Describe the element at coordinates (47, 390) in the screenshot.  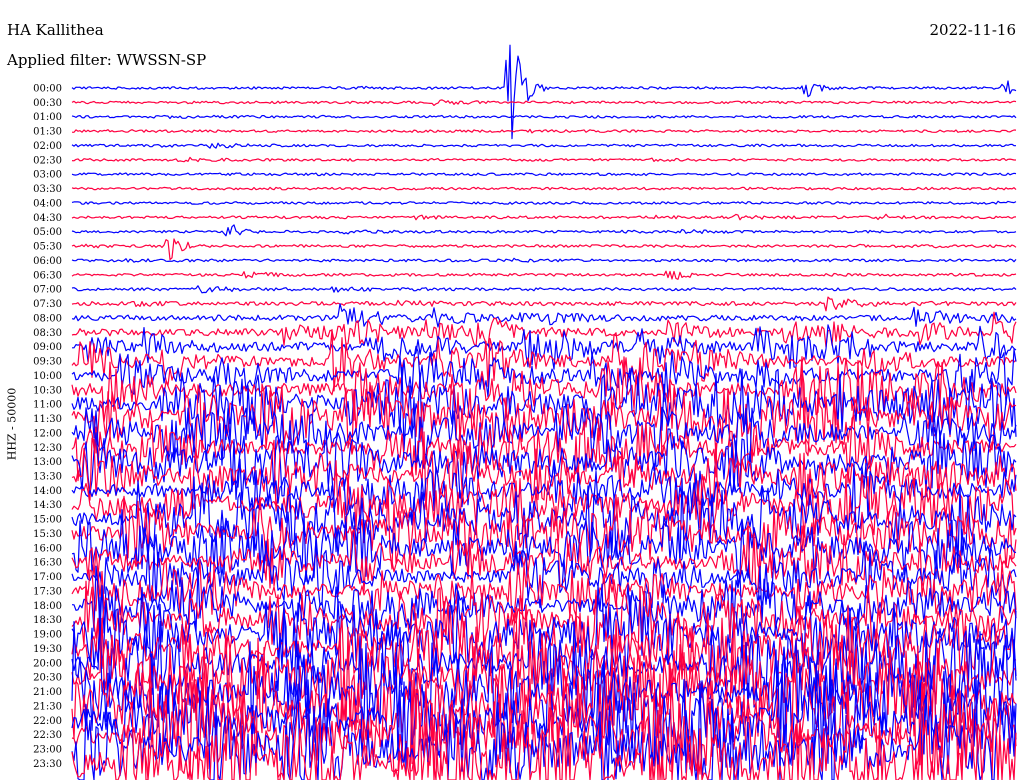
I see `time-tick-label: 10:30` at that location.